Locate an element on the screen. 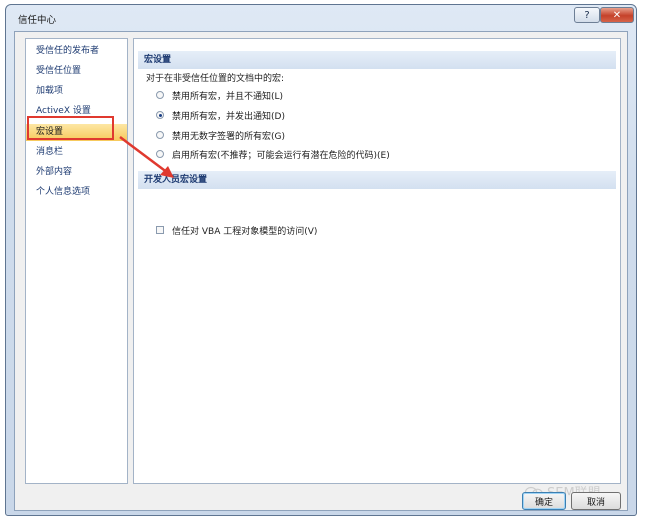  sidebar-item-external-content: 外部内容 is located at coordinates (76, 172).